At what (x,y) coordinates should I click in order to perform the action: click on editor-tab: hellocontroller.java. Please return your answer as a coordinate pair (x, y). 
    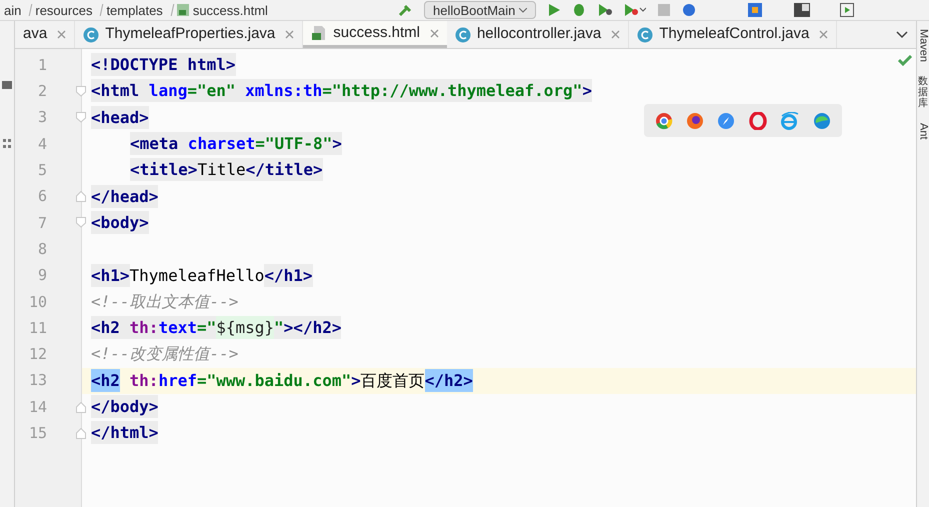
    Looking at the image, I should click on (538, 34).